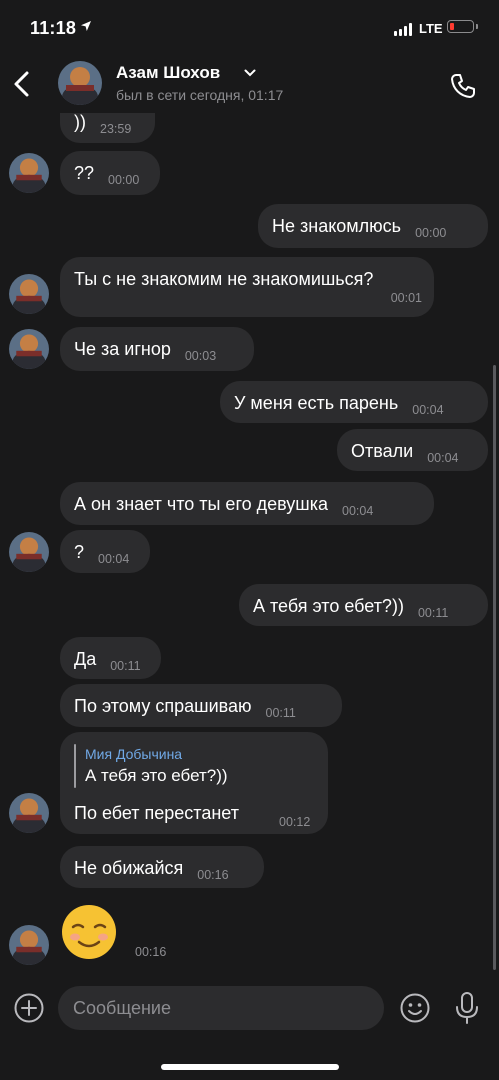 The width and height of the screenshot is (499, 1080). I want to click on message-bubble: Ты с не знакомим не знакомишься? 00:01, so click(247, 287).